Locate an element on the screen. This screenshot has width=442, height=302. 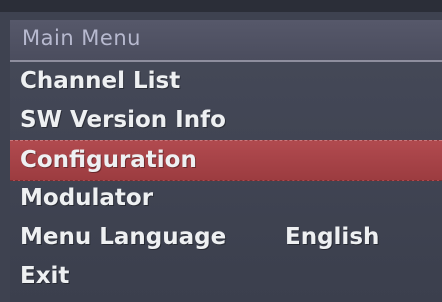
menu-item-label: SW Version Info is located at coordinates (123, 120).